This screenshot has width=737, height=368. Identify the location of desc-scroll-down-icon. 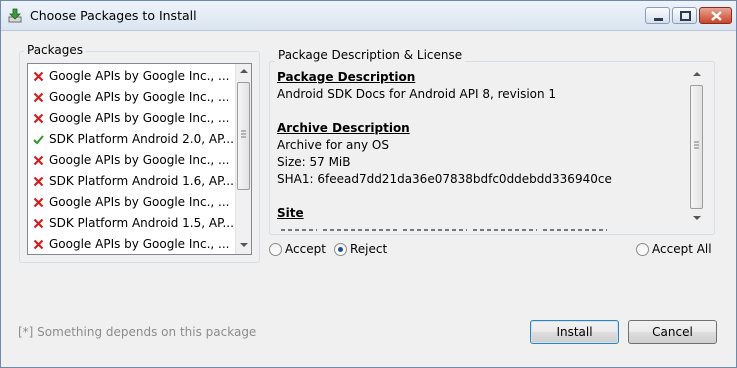
(697, 218).